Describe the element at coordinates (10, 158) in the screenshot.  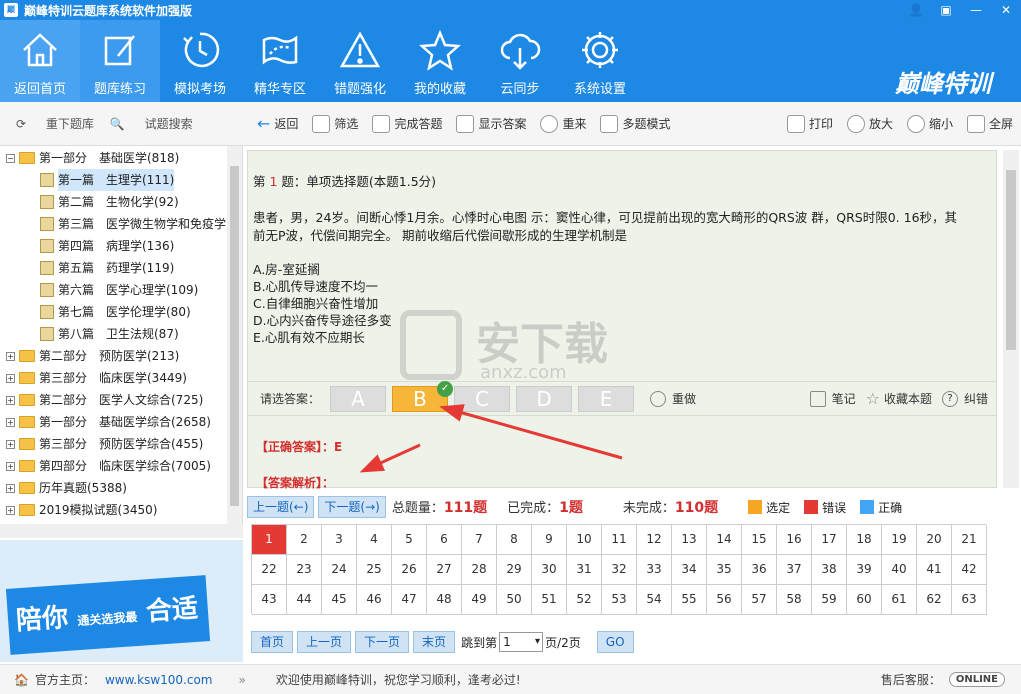
I see `collapse-icon: −` at that location.